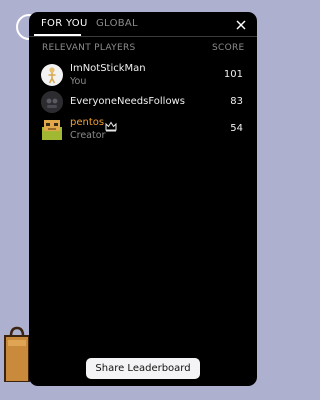 This screenshot has width=320, height=400. I want to click on player-score: 83, so click(236, 101).